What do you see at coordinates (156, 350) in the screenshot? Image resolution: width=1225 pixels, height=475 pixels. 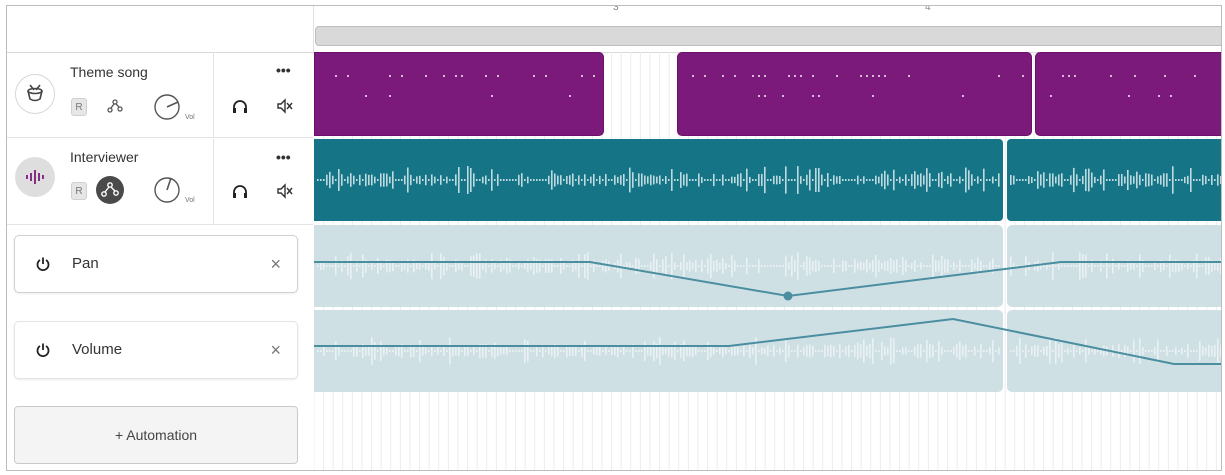 I see `automation-card-volume: Volume ×` at bounding box center [156, 350].